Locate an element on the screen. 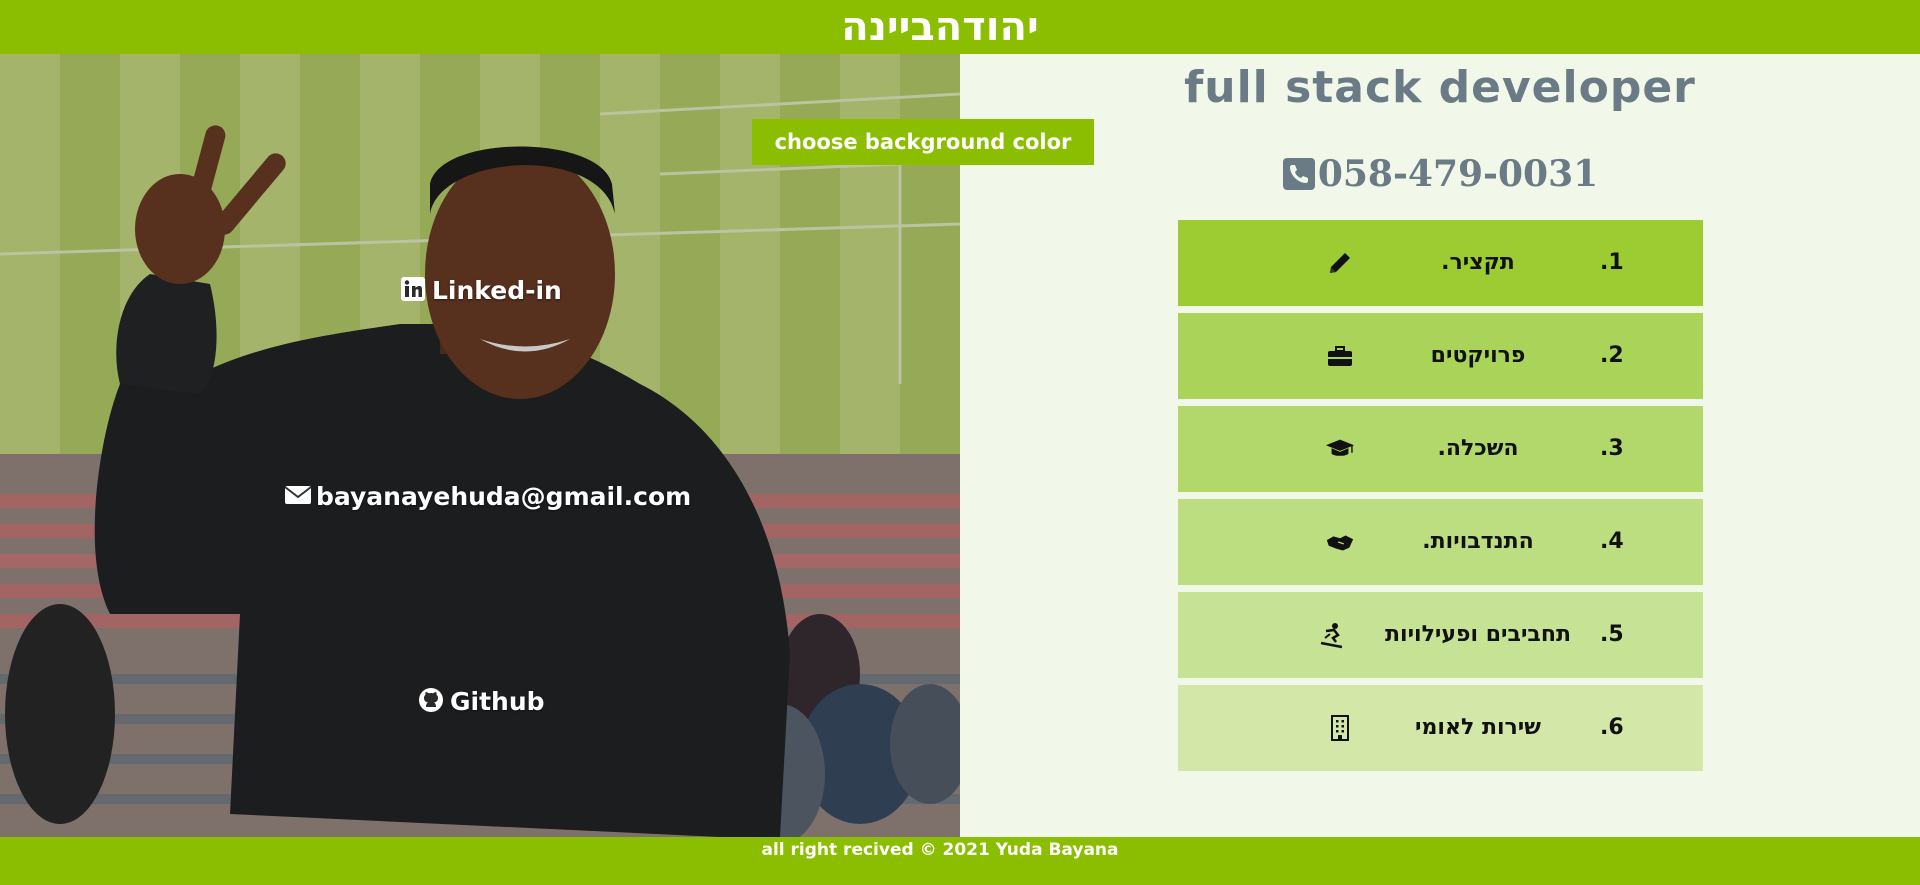  briefcase-icon is located at coordinates (1340, 356).